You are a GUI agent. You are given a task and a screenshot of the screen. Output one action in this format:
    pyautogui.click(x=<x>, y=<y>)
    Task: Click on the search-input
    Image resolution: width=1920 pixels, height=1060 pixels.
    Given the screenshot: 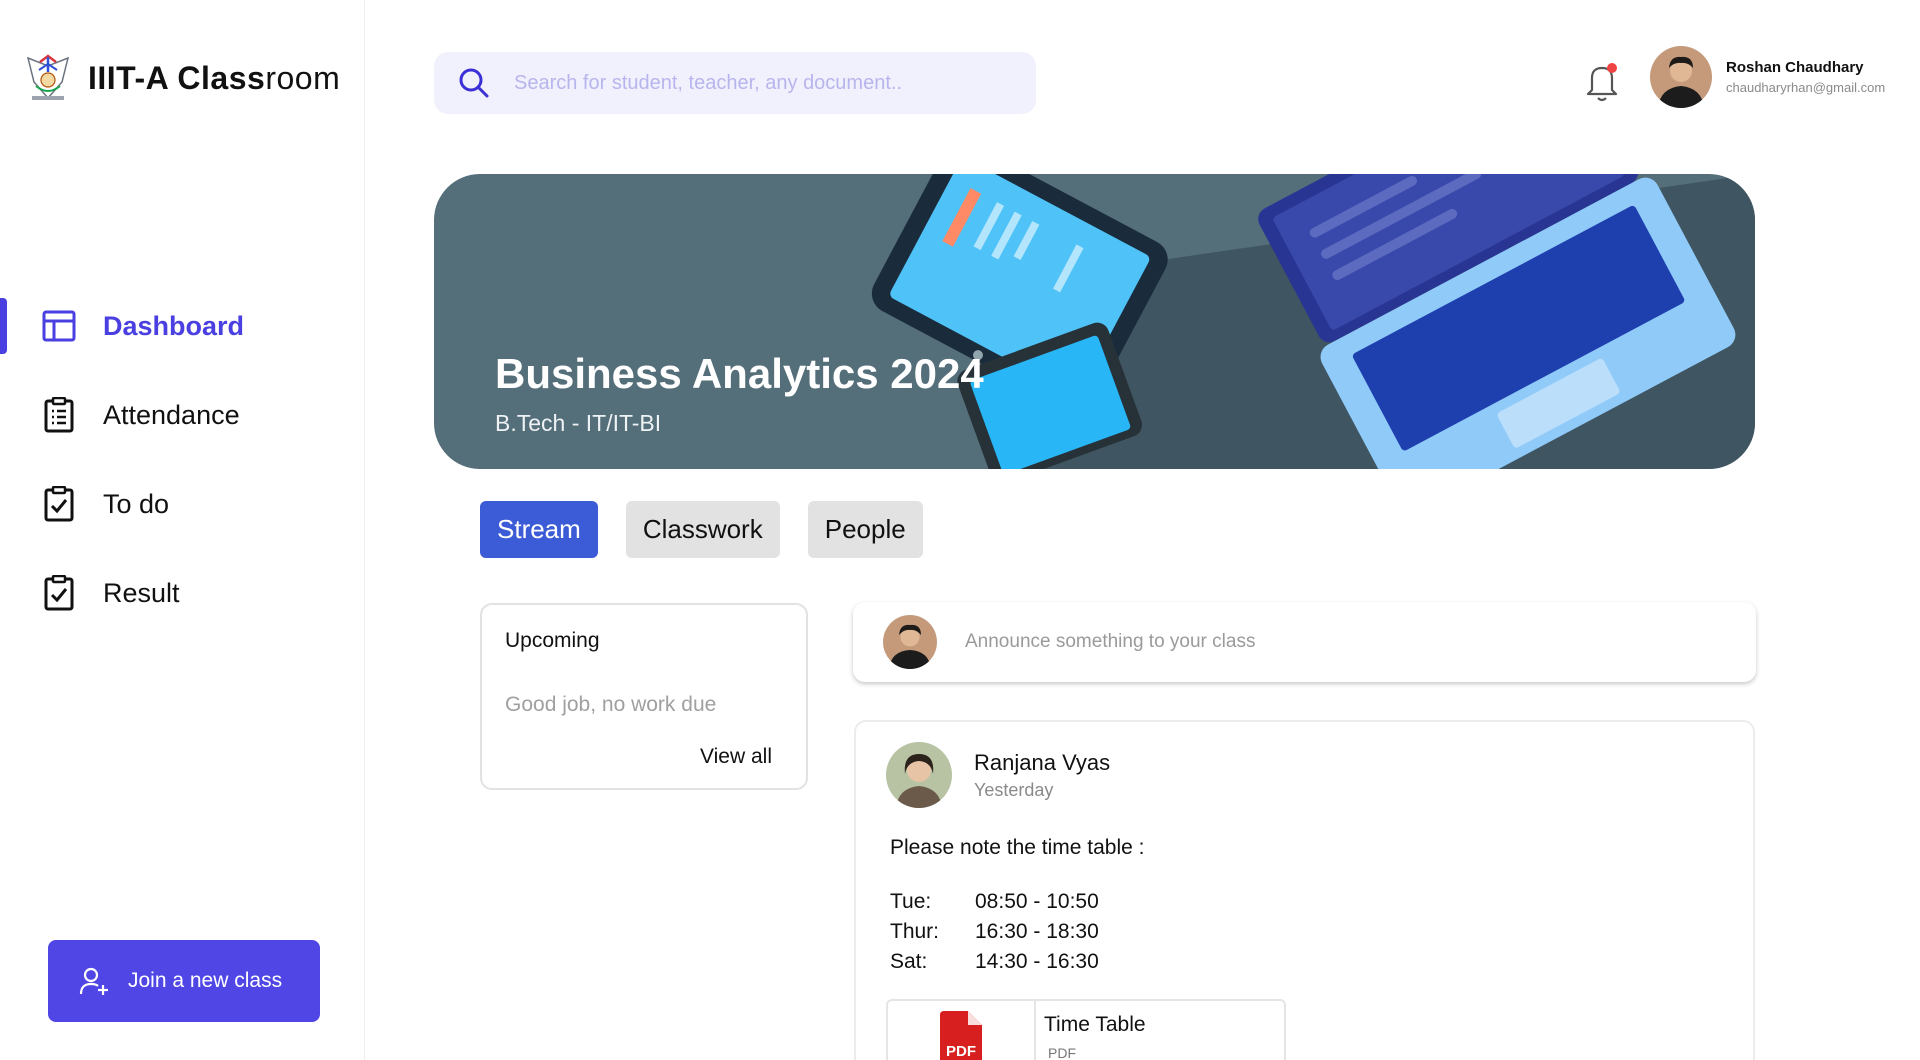 What is the action you would take?
    pyautogui.click(x=764, y=83)
    